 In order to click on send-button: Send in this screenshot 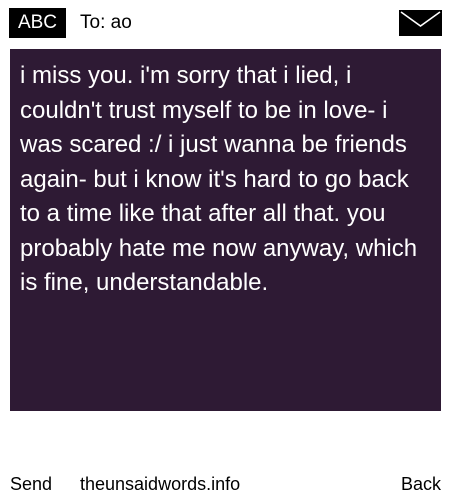, I will do `click(31, 484)`.